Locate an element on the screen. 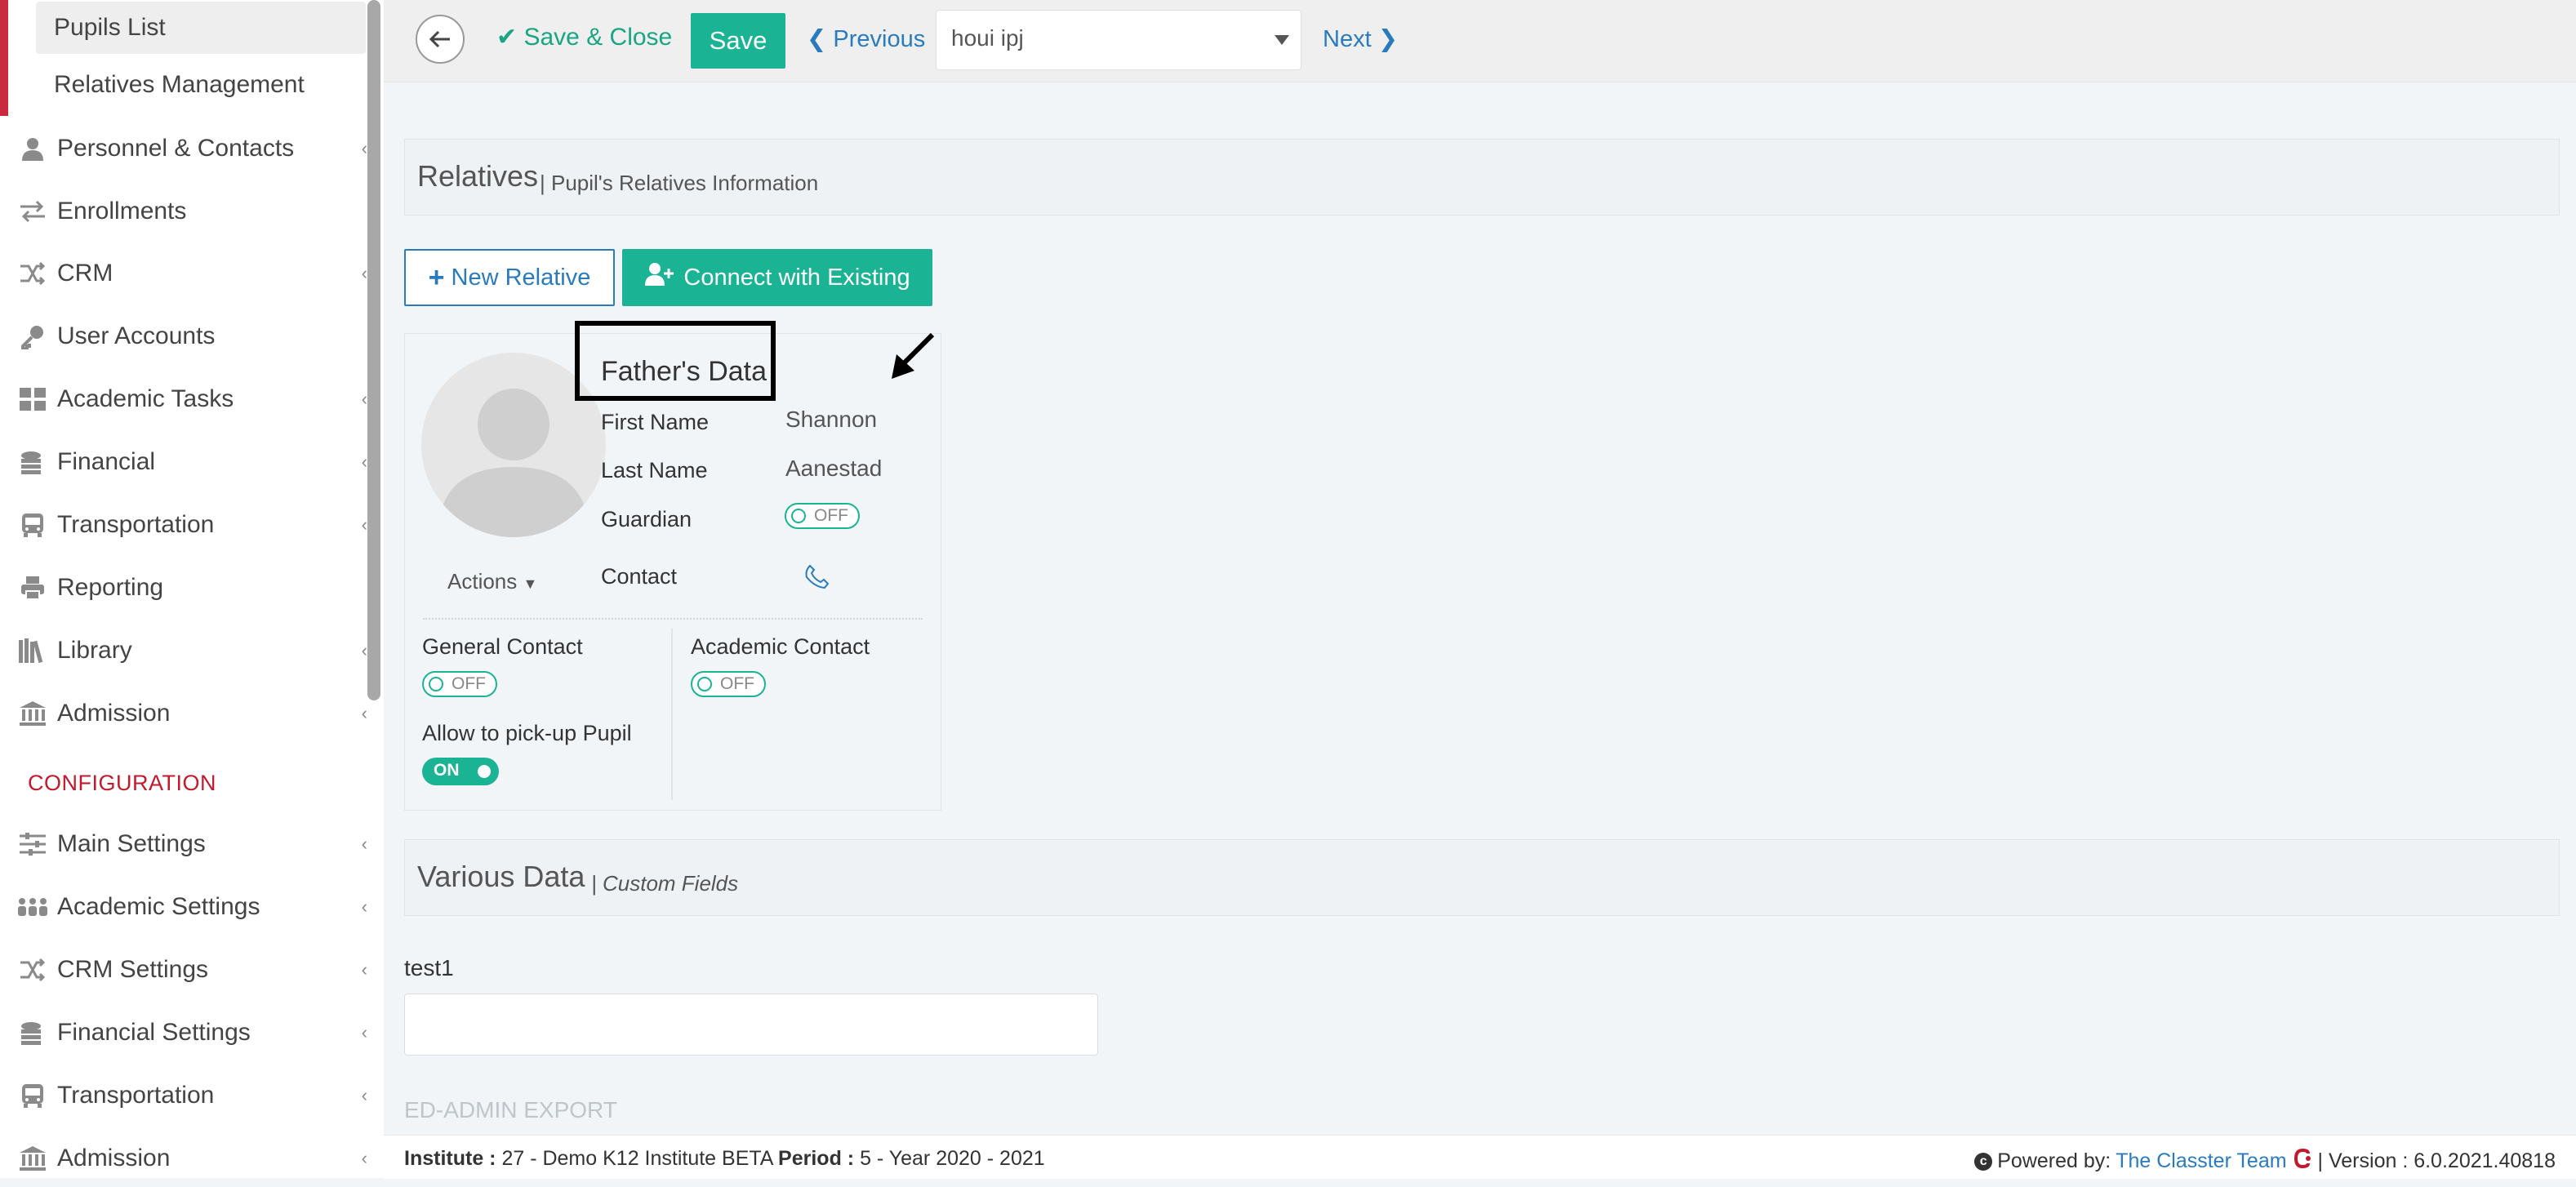 This screenshot has width=2576, height=1187. sidebar-item-financial-settings: Financial Settings ‹ is located at coordinates (183, 1033).